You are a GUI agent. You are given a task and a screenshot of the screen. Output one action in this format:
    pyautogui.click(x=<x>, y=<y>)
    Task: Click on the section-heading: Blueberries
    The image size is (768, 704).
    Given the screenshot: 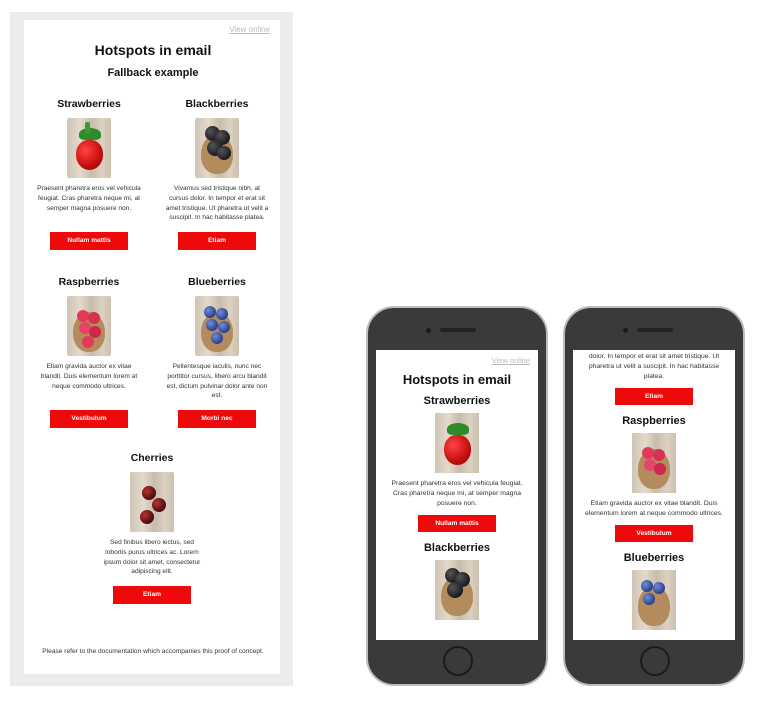 What is the action you would take?
    pyautogui.click(x=654, y=558)
    